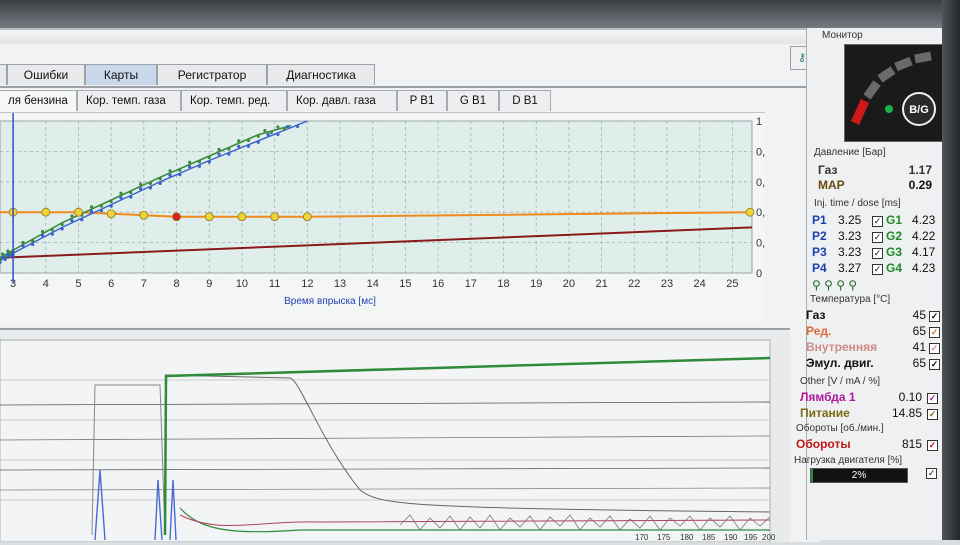 The height and width of the screenshot is (545, 960). I want to click on inj-g1-label: G1, so click(894, 220).